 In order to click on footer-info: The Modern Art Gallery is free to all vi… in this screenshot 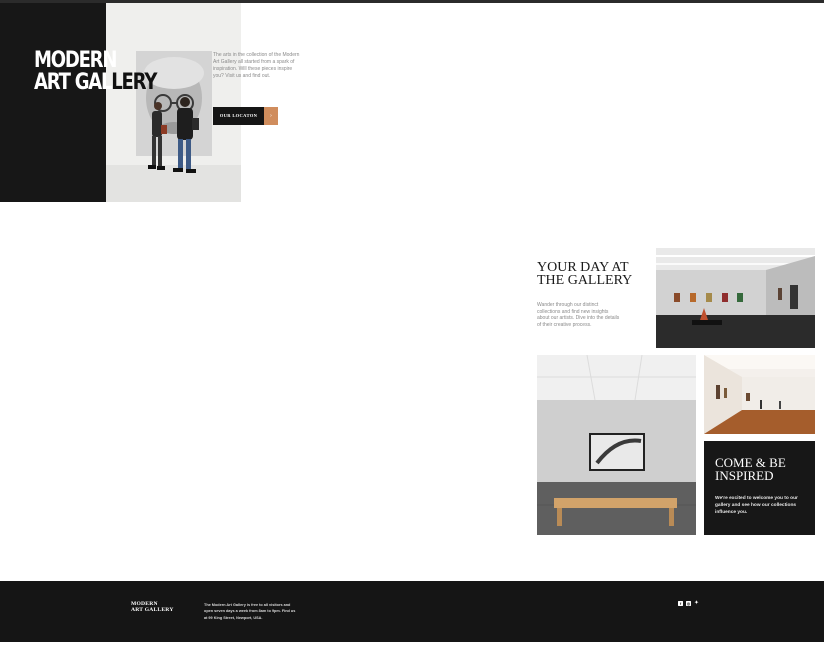, I will do `click(250, 611)`.